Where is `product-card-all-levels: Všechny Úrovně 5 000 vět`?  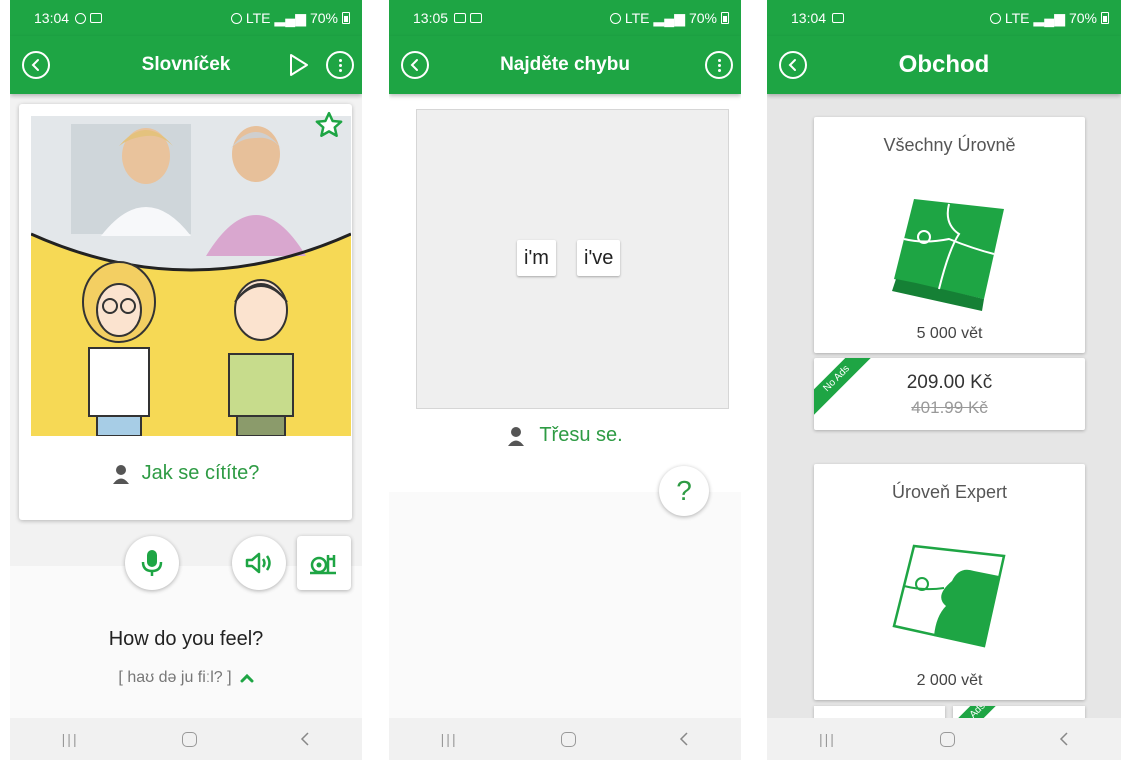 product-card-all-levels: Všechny Úrovně 5 000 vět is located at coordinates (949, 235).